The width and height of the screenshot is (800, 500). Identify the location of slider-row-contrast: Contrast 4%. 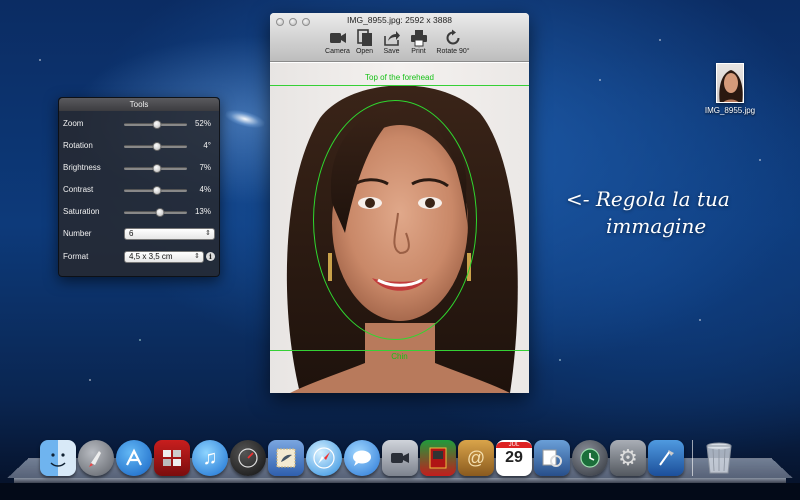
(139, 190).